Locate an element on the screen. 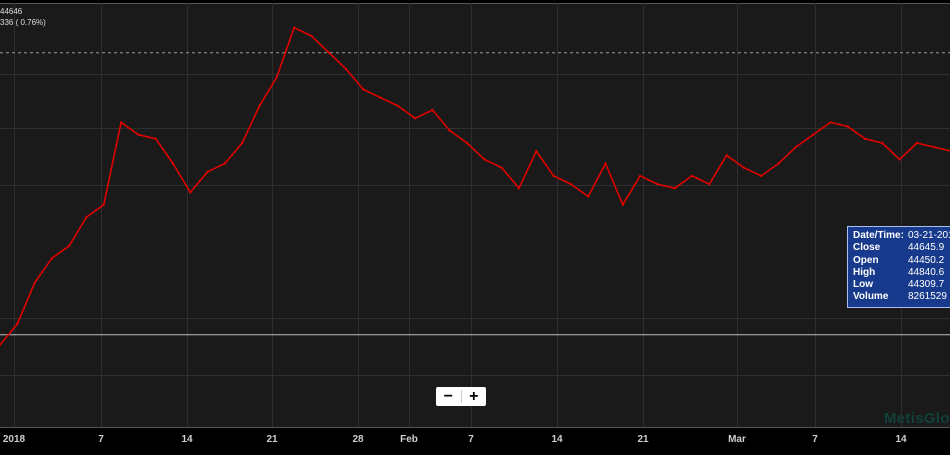  tooltip-value: 03-21-201 is located at coordinates (929, 235).